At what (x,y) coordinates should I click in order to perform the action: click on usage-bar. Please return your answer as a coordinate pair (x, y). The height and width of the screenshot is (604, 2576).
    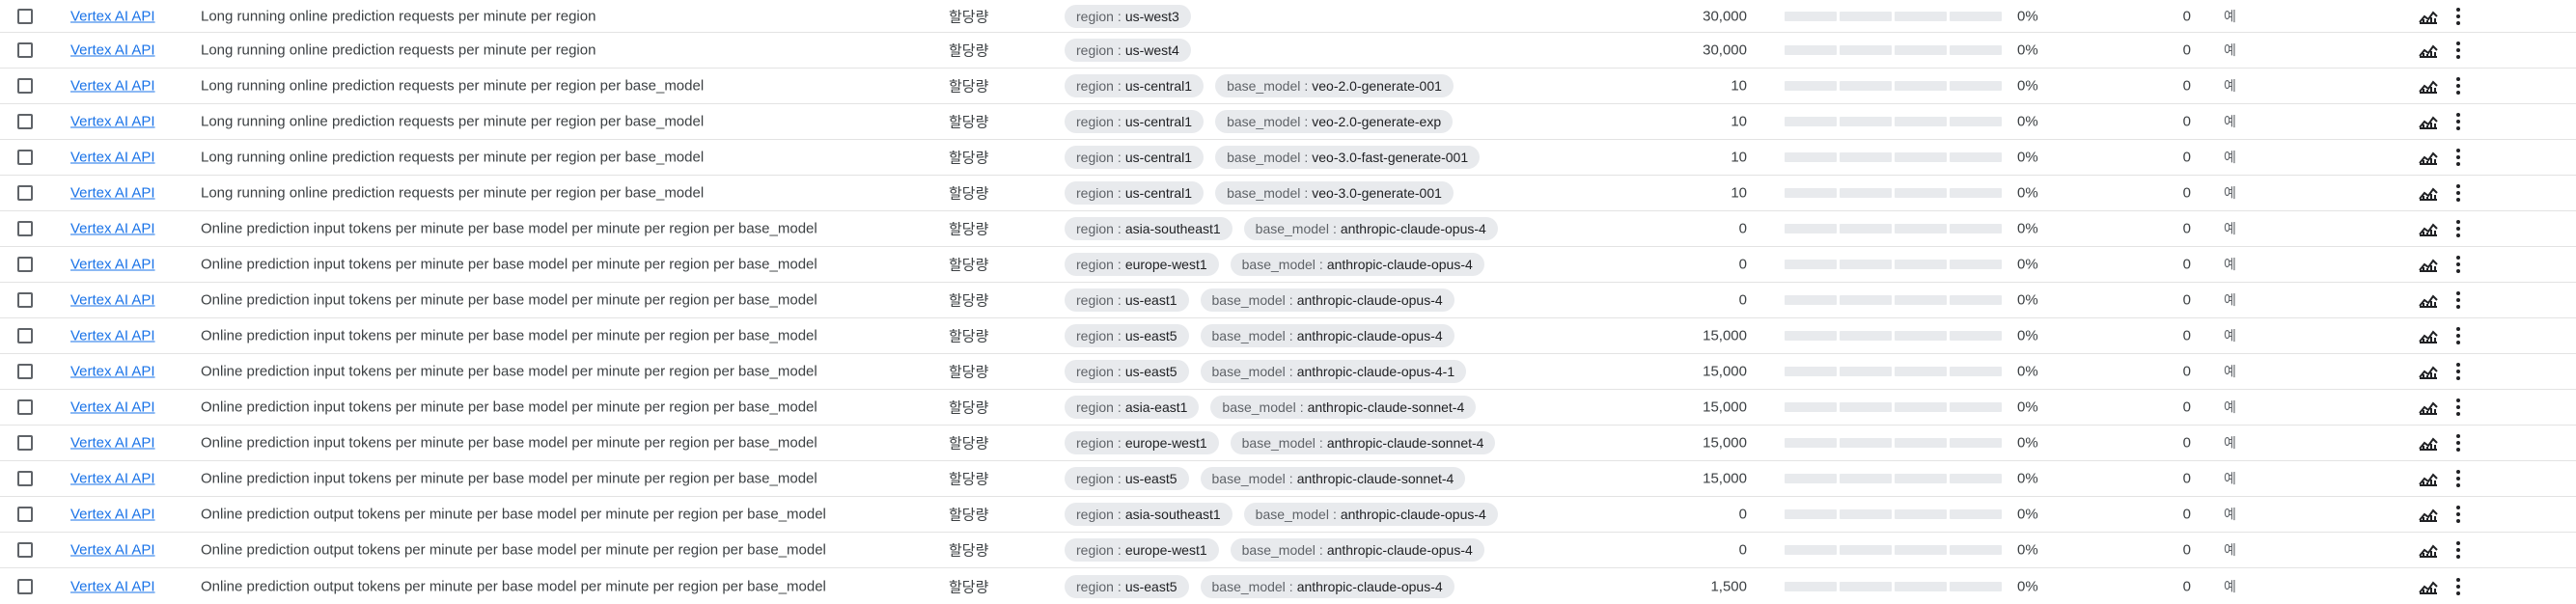
    Looking at the image, I should click on (1893, 157).